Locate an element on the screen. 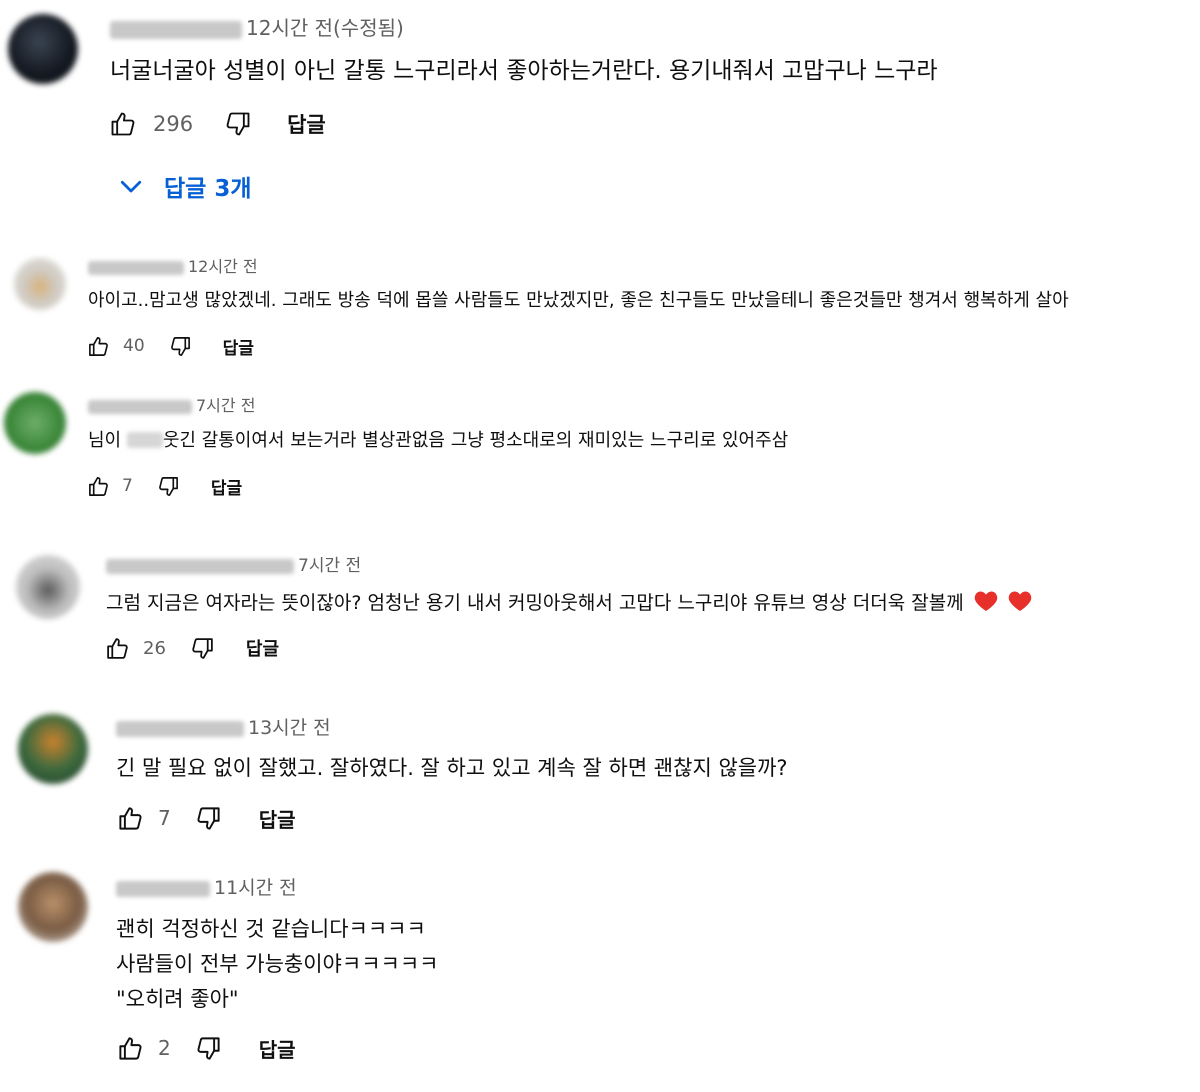  view-replies-button: 답글 3개 is located at coordinates (184, 186).